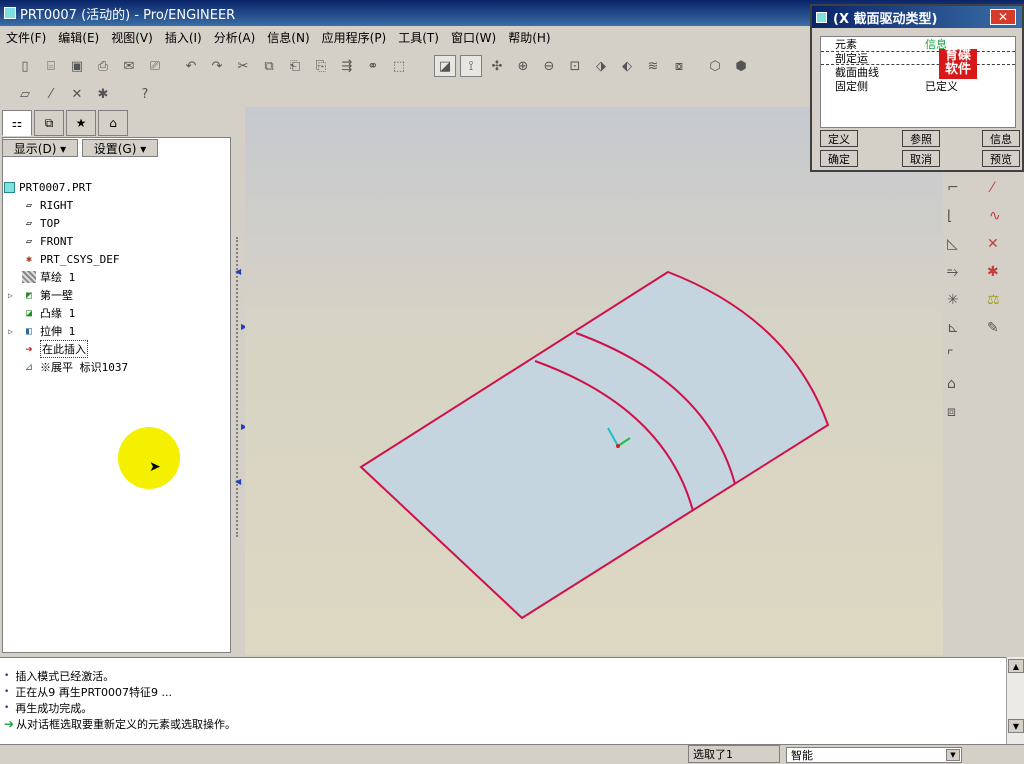 The height and width of the screenshot is (764, 1024). Describe the element at coordinates (132, 37) in the screenshot. I see `menu-view: 视图(V)` at that location.